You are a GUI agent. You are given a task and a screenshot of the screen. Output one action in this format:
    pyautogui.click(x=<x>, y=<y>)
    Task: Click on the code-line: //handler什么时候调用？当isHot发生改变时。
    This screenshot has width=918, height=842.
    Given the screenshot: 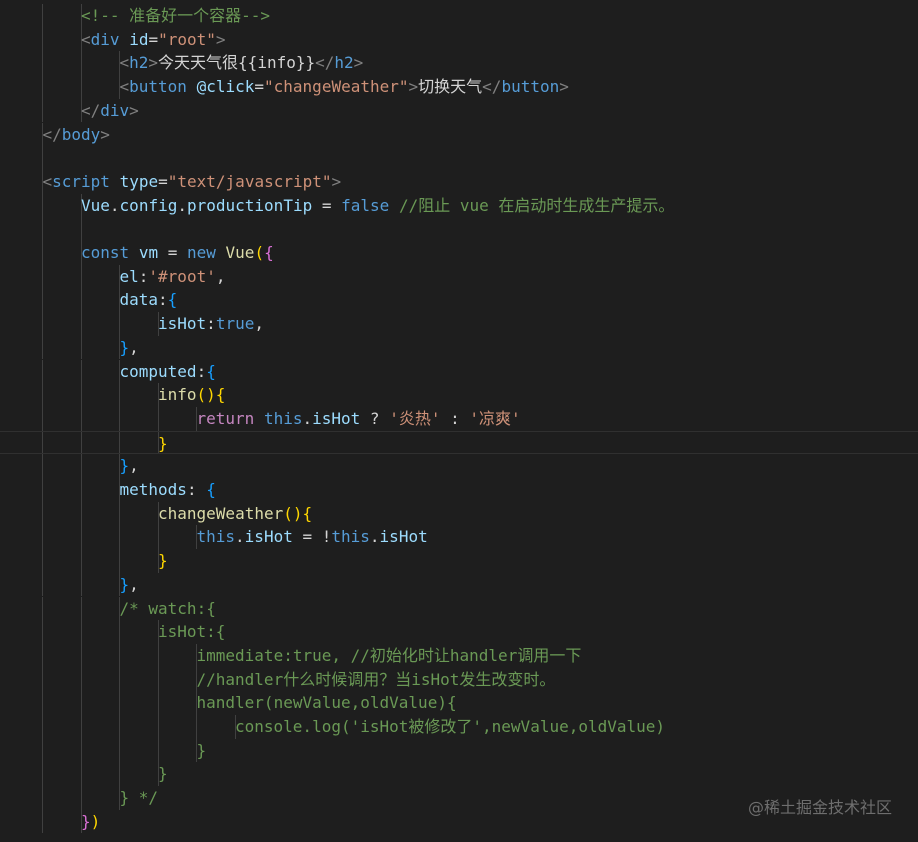 What is the action you would take?
    pyautogui.click(x=459, y=679)
    